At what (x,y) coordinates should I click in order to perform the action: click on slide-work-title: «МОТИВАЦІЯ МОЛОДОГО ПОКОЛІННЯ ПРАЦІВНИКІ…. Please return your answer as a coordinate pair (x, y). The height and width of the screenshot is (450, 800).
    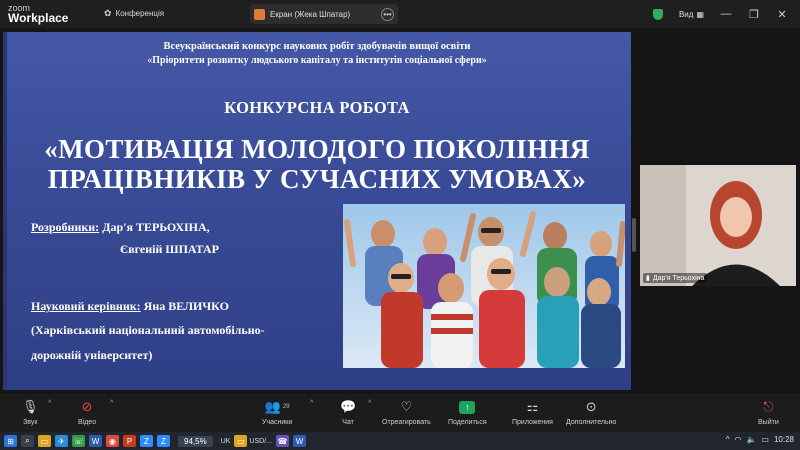
    Looking at the image, I should click on (317, 164).